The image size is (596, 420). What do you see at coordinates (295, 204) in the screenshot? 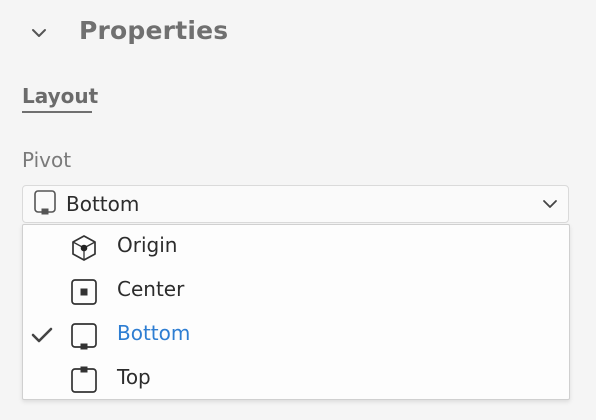
I see `pivot-dropdown: Bottom` at bounding box center [295, 204].